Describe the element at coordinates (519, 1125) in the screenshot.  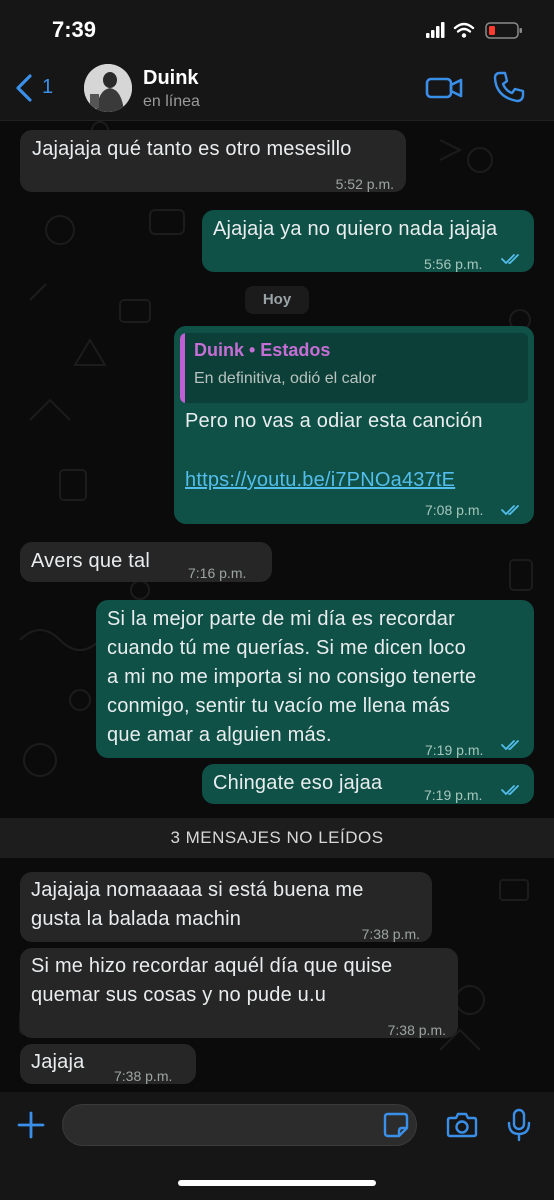
I see `mic-icon` at that location.